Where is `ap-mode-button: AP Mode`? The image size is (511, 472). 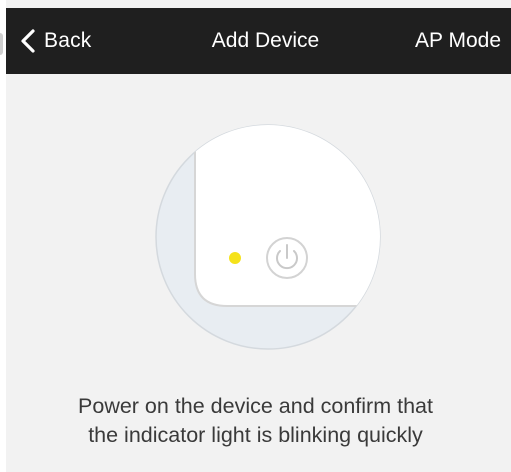
ap-mode-button: AP Mode is located at coordinates (458, 41).